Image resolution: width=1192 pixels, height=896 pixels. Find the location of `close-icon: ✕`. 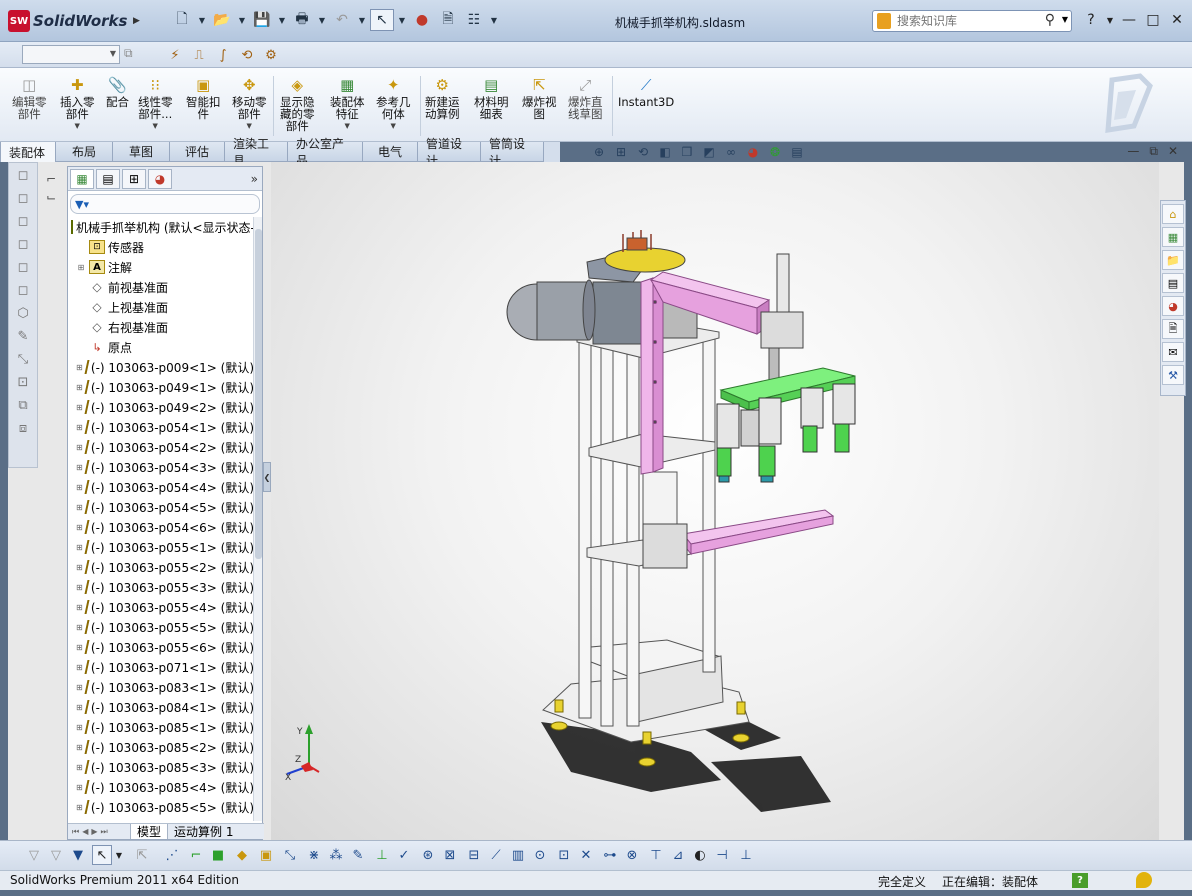

close-icon: ✕ is located at coordinates (1177, 20).